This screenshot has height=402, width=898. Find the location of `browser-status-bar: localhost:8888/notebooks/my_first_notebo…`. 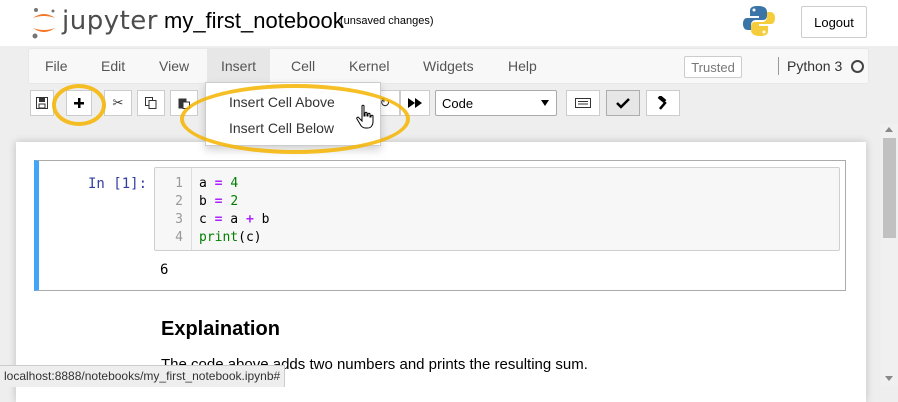

browser-status-bar: localhost:8888/notebooks/my_first_notebo… is located at coordinates (143, 376).